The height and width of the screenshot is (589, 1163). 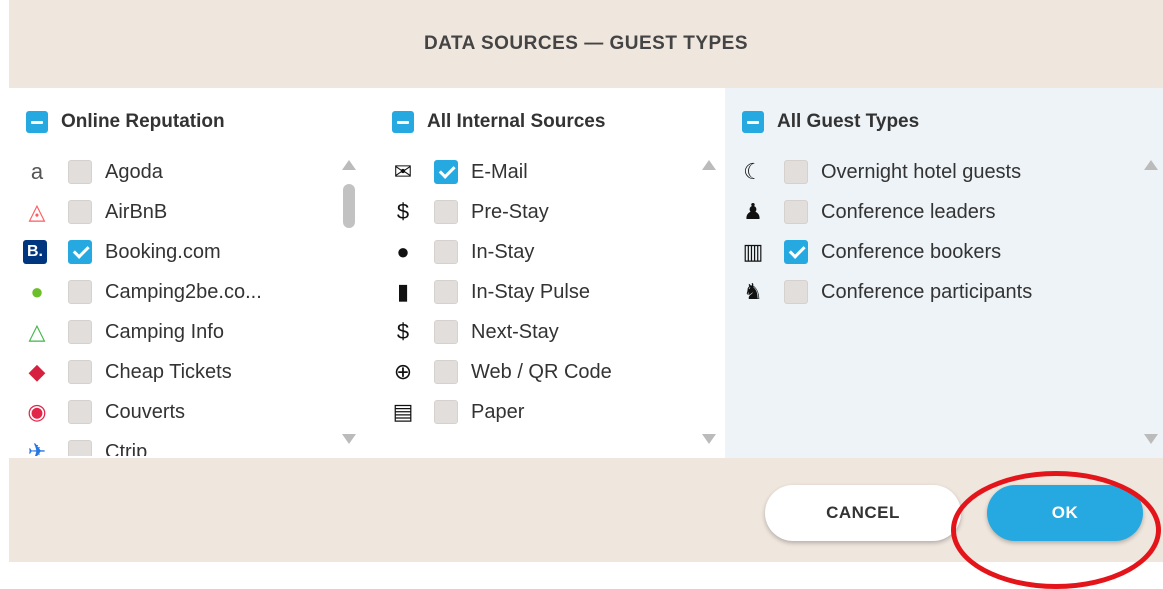 I want to click on list-item: ▤ Paper, so click(x=549, y=412).